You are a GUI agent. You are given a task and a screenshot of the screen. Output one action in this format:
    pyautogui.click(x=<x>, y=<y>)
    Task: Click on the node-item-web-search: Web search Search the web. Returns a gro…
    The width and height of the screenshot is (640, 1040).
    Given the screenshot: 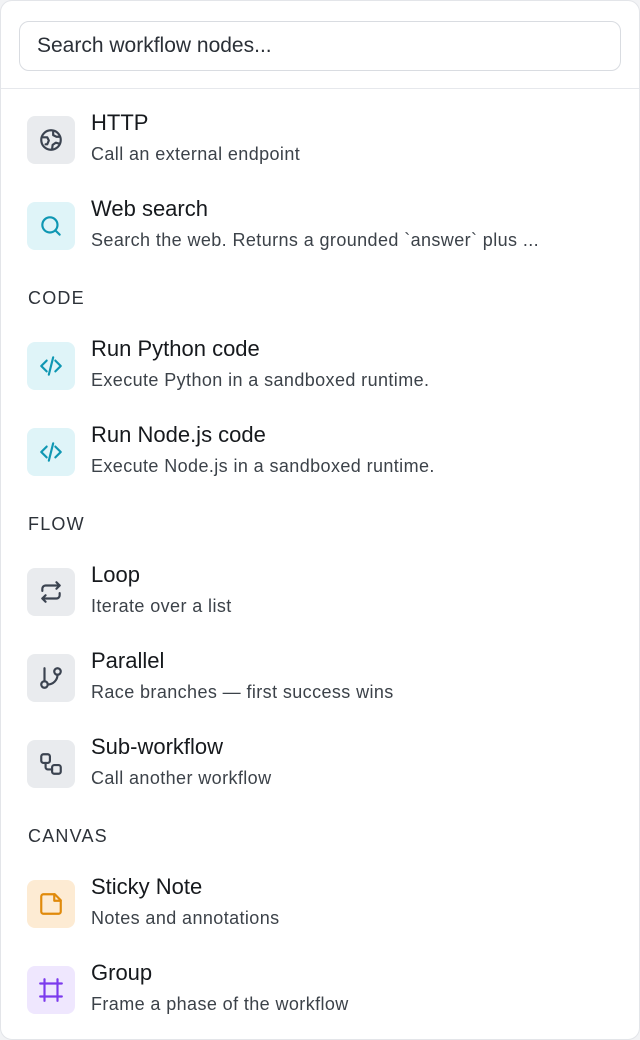 What is the action you would take?
    pyautogui.click(x=320, y=226)
    